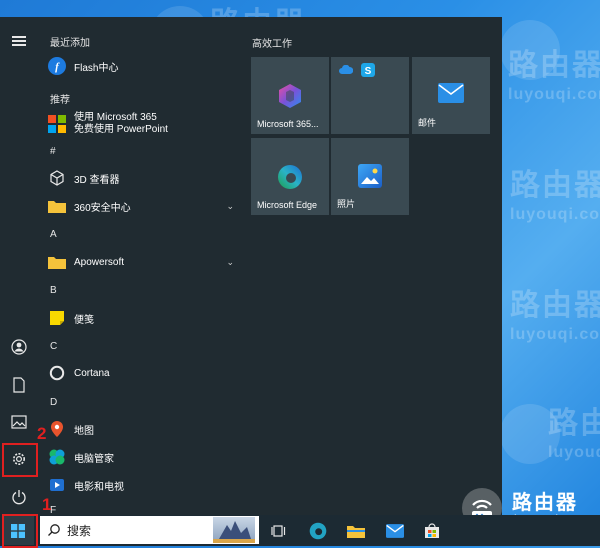  I want to click on office-icon, so click(57, 124).